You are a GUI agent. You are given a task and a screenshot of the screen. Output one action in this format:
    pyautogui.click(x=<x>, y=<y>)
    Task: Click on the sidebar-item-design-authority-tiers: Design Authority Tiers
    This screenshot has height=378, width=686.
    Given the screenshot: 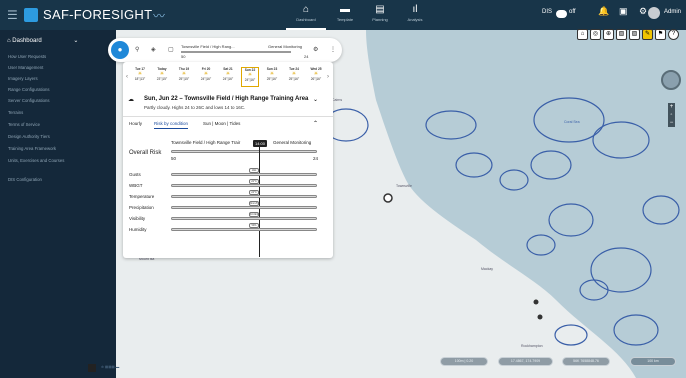 What is the action you would take?
    pyautogui.click(x=29, y=136)
    